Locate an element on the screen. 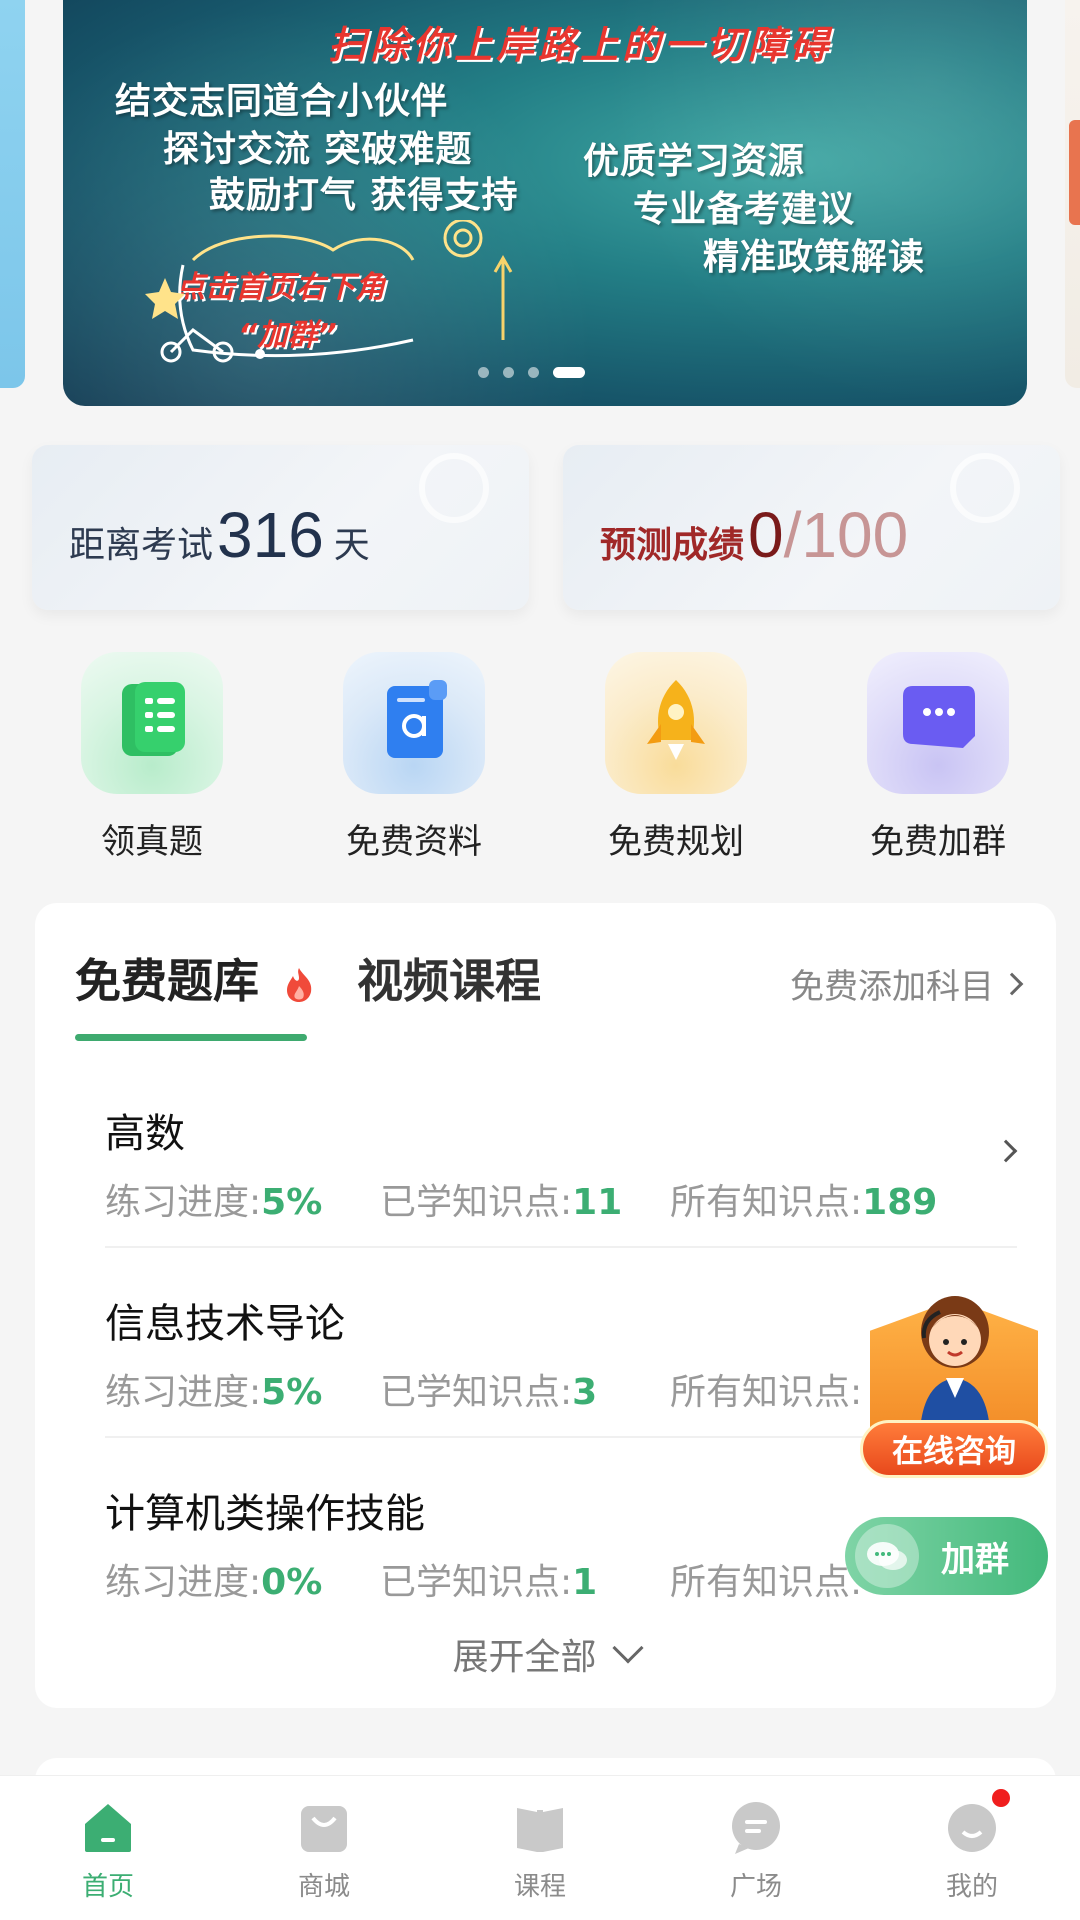 This screenshot has height=1920, width=1080. panel-tabs: 免费题库 视频课程 is located at coordinates (308, 993).